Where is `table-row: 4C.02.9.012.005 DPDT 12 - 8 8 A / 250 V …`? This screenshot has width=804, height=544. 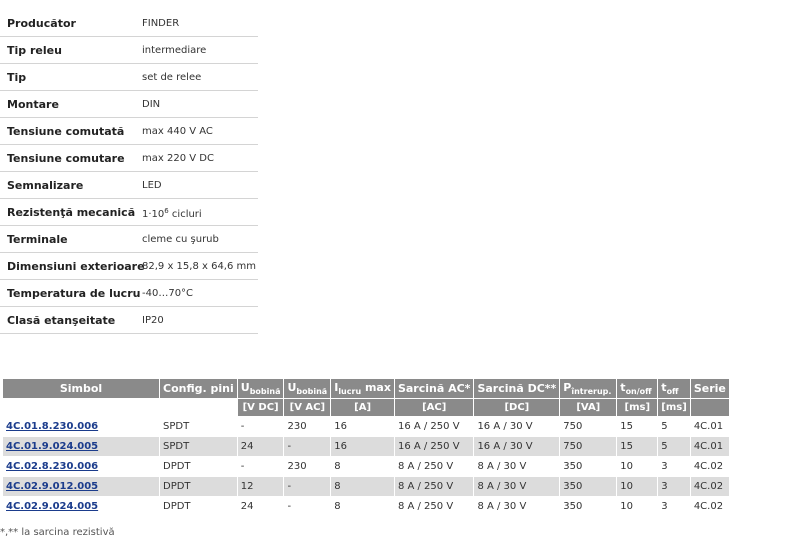 table-row: 4C.02.9.012.005 DPDT 12 - 8 8 A / 250 V … is located at coordinates (366, 486).